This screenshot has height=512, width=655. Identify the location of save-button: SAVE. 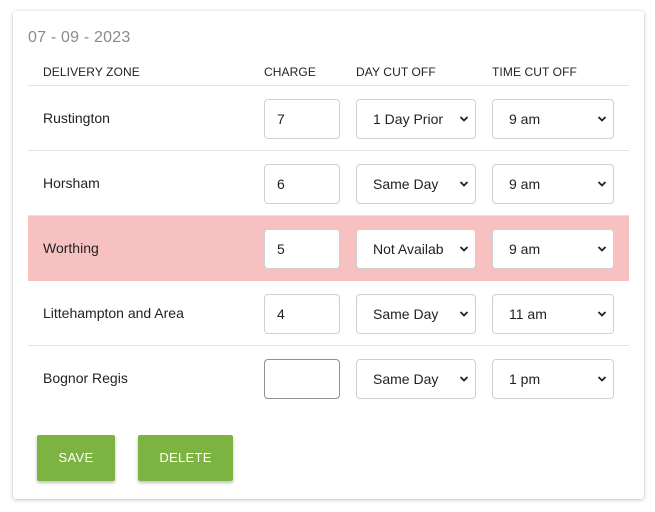
(76, 458).